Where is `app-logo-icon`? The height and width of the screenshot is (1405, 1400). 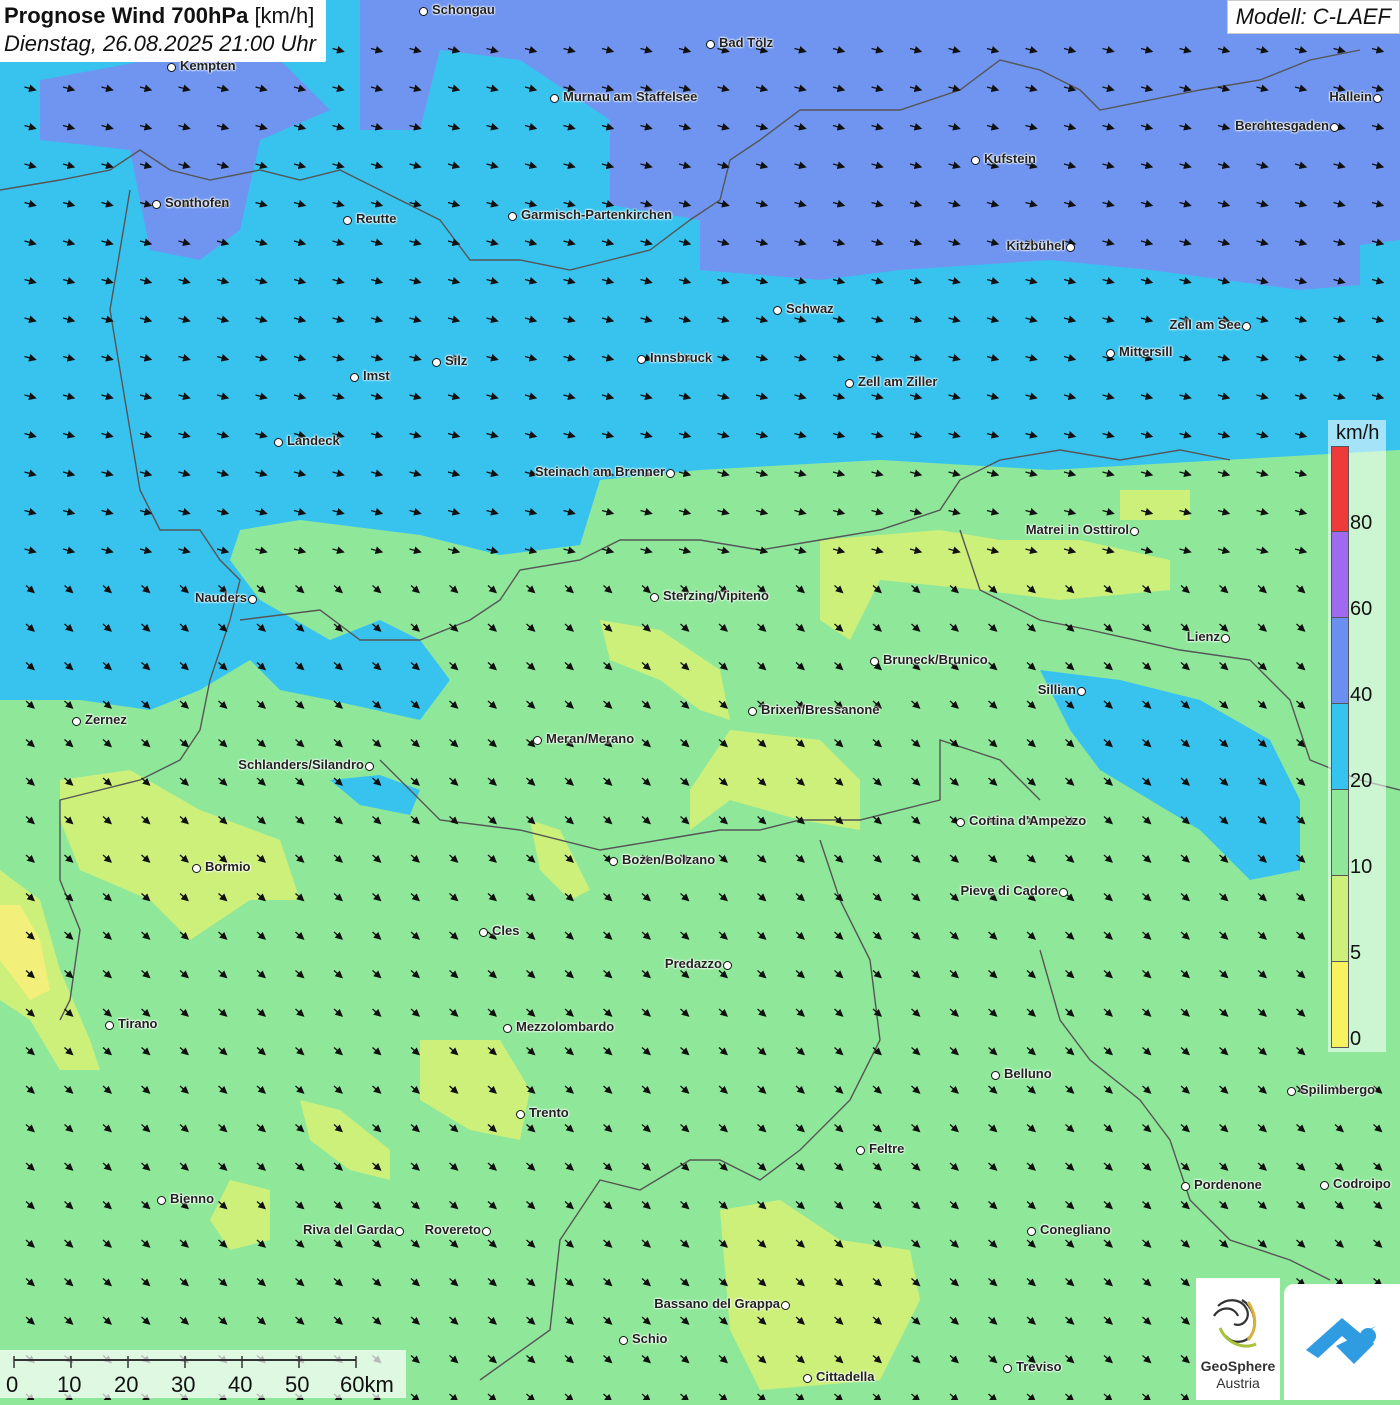 app-logo-icon is located at coordinates (1342, 1342).